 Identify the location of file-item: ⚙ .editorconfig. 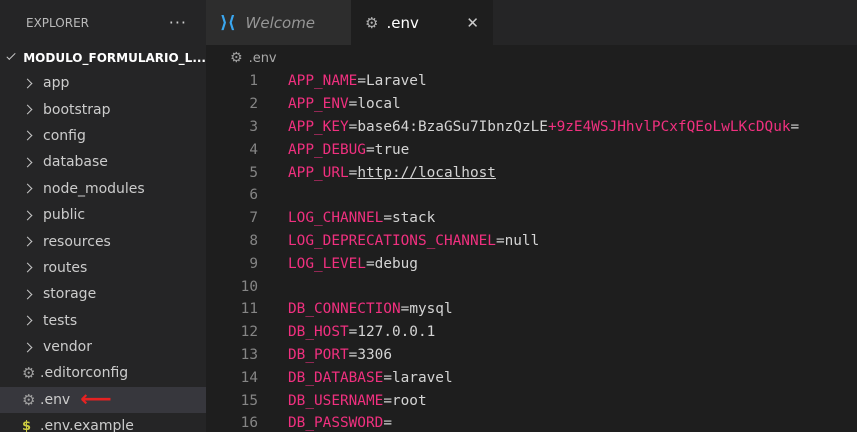
(103, 373).